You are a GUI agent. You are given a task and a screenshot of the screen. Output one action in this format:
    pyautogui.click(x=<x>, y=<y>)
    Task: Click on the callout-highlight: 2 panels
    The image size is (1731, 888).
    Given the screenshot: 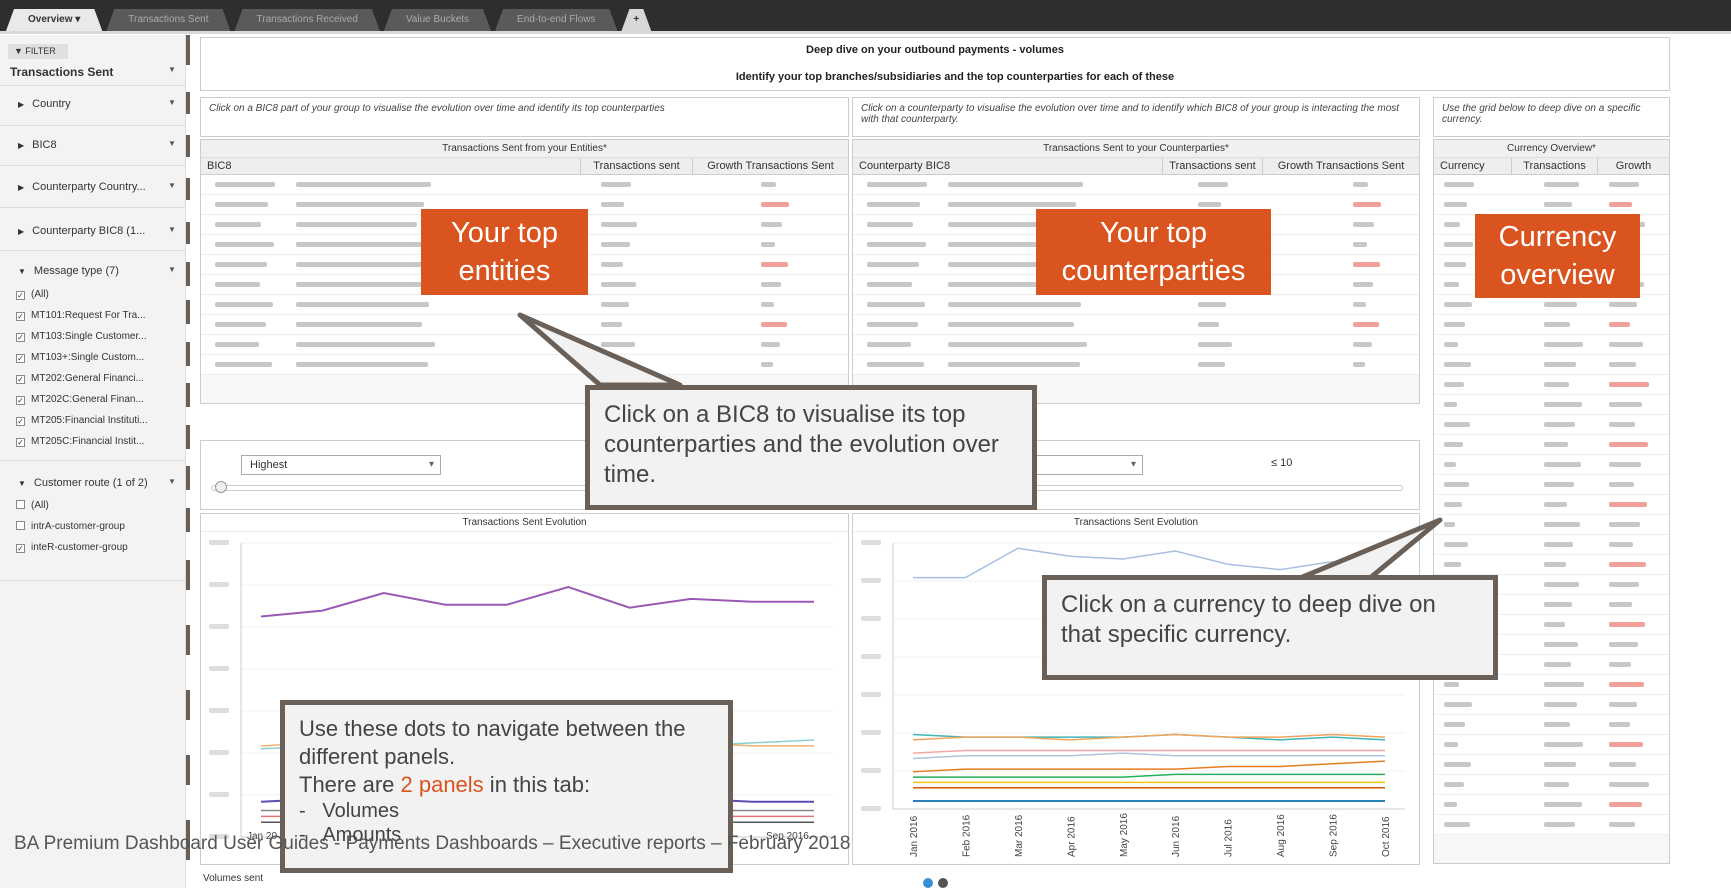 What is the action you would take?
    pyautogui.click(x=442, y=784)
    